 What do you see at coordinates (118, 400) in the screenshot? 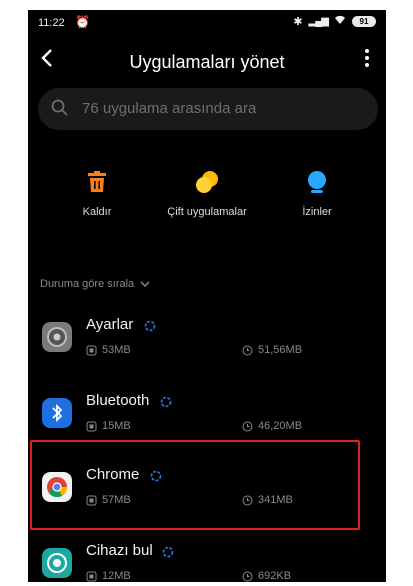
I see `app-name: Bluetooth` at bounding box center [118, 400].